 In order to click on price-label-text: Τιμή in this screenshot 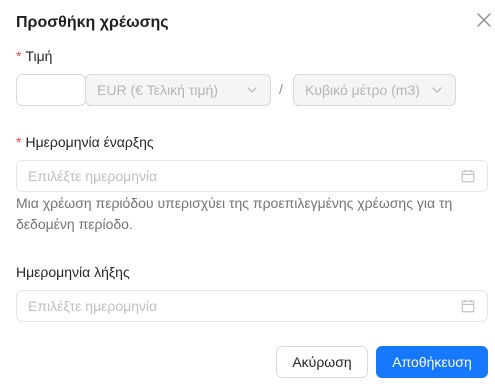, I will do `click(39, 56)`.